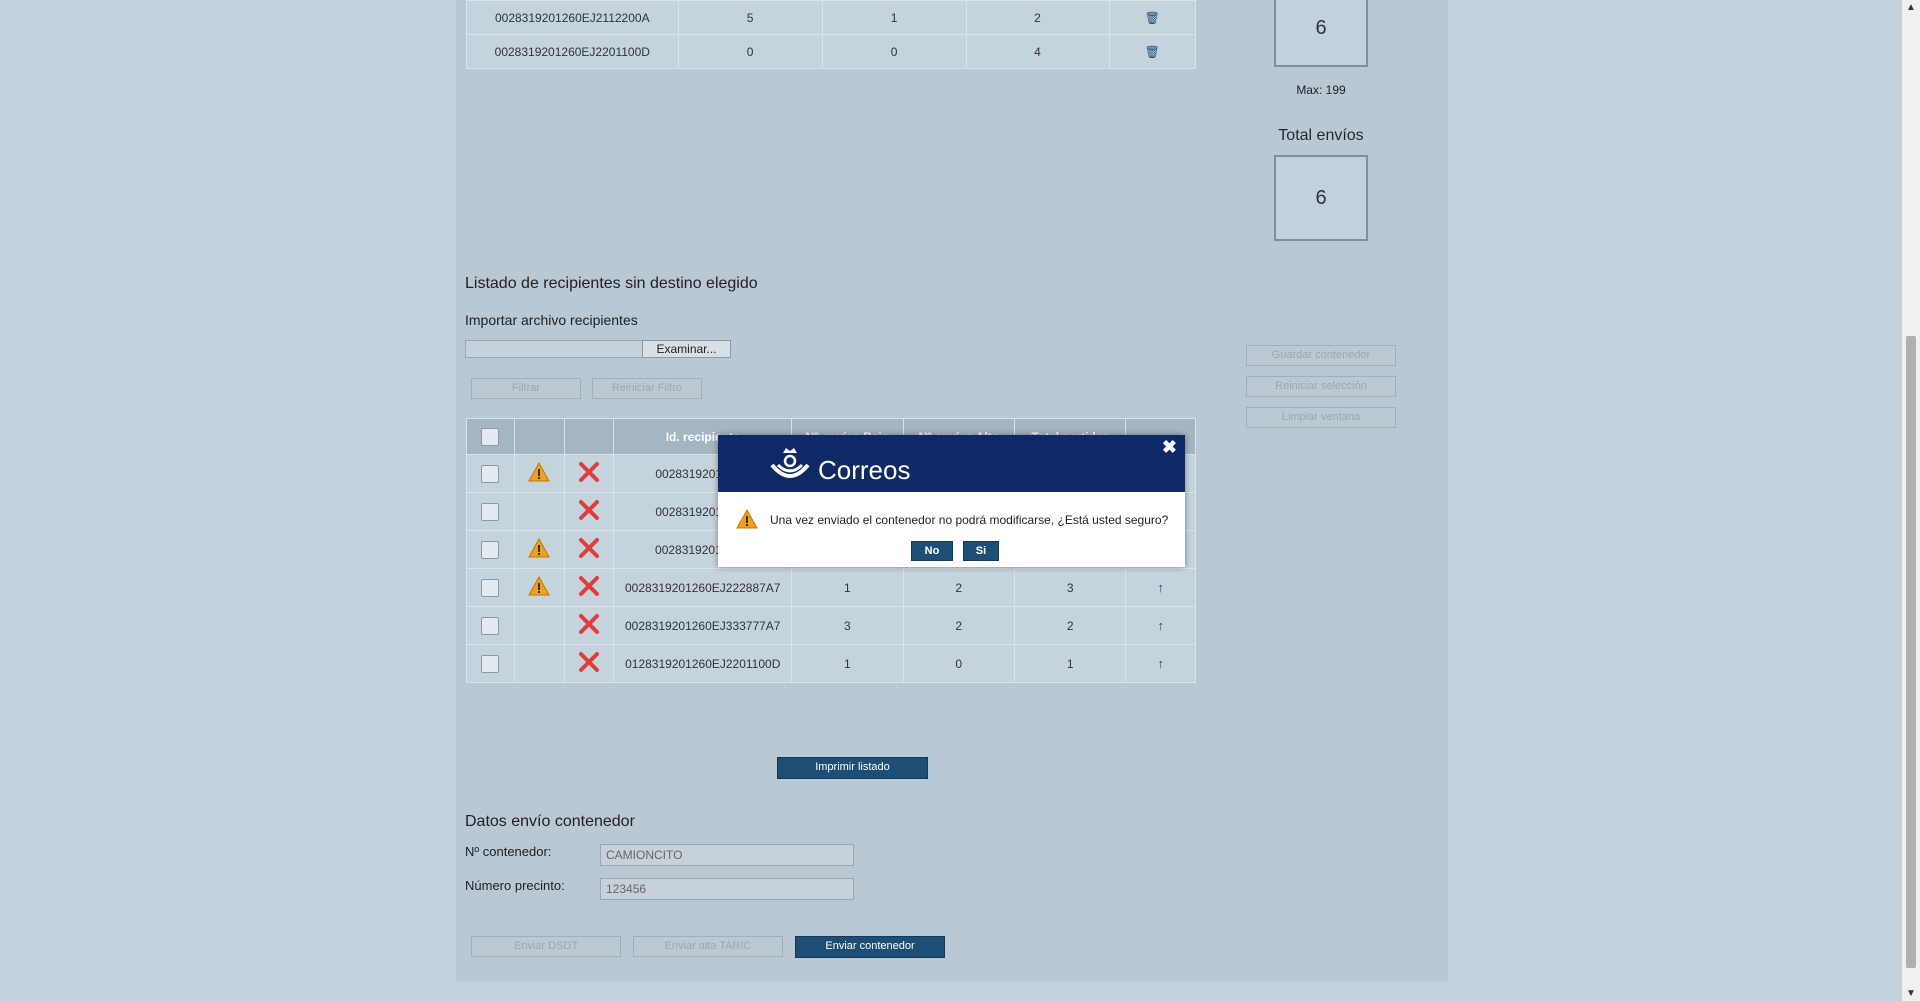  I want to click on send-container-button: Enviar contenedor, so click(870, 947).